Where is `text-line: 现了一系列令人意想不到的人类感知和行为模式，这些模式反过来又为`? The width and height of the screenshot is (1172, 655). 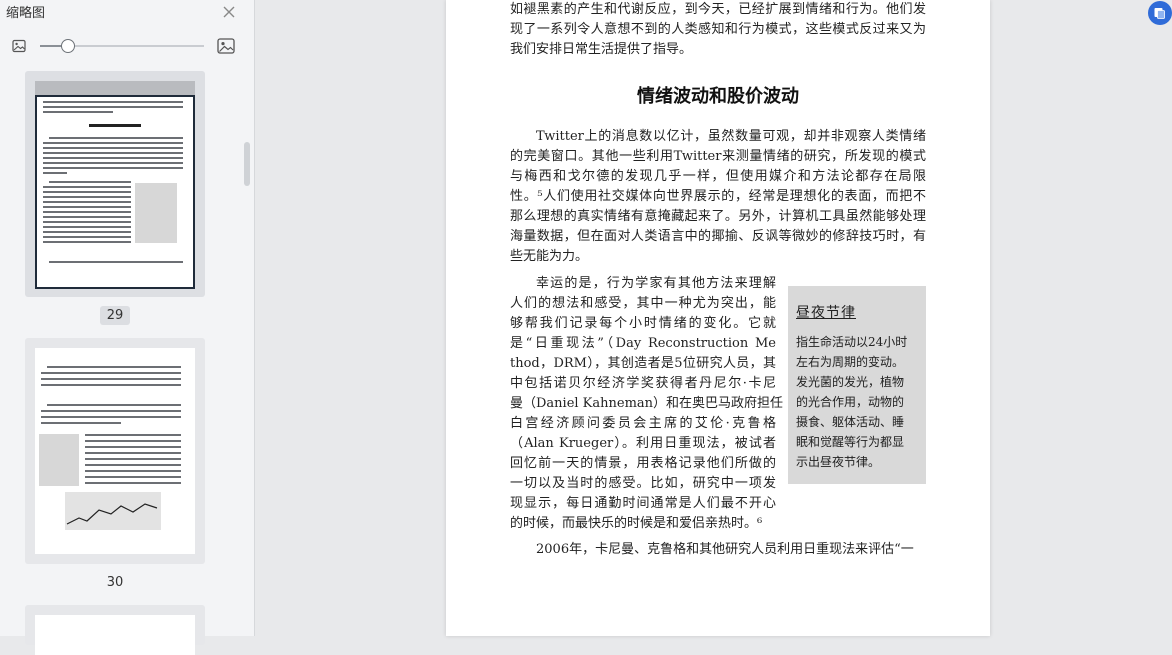 text-line: 现了一系列令人意想不到的人类感知和行为模式，这些模式反过来又为 is located at coordinates (718, 29).